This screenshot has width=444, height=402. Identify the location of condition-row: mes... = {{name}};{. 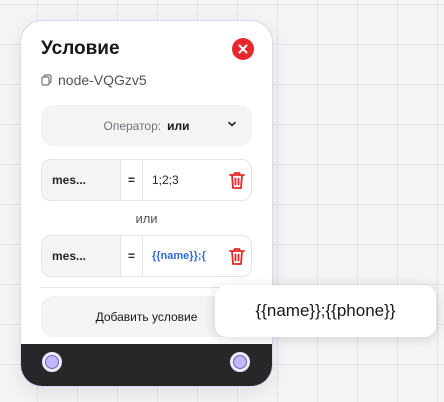
(146, 256).